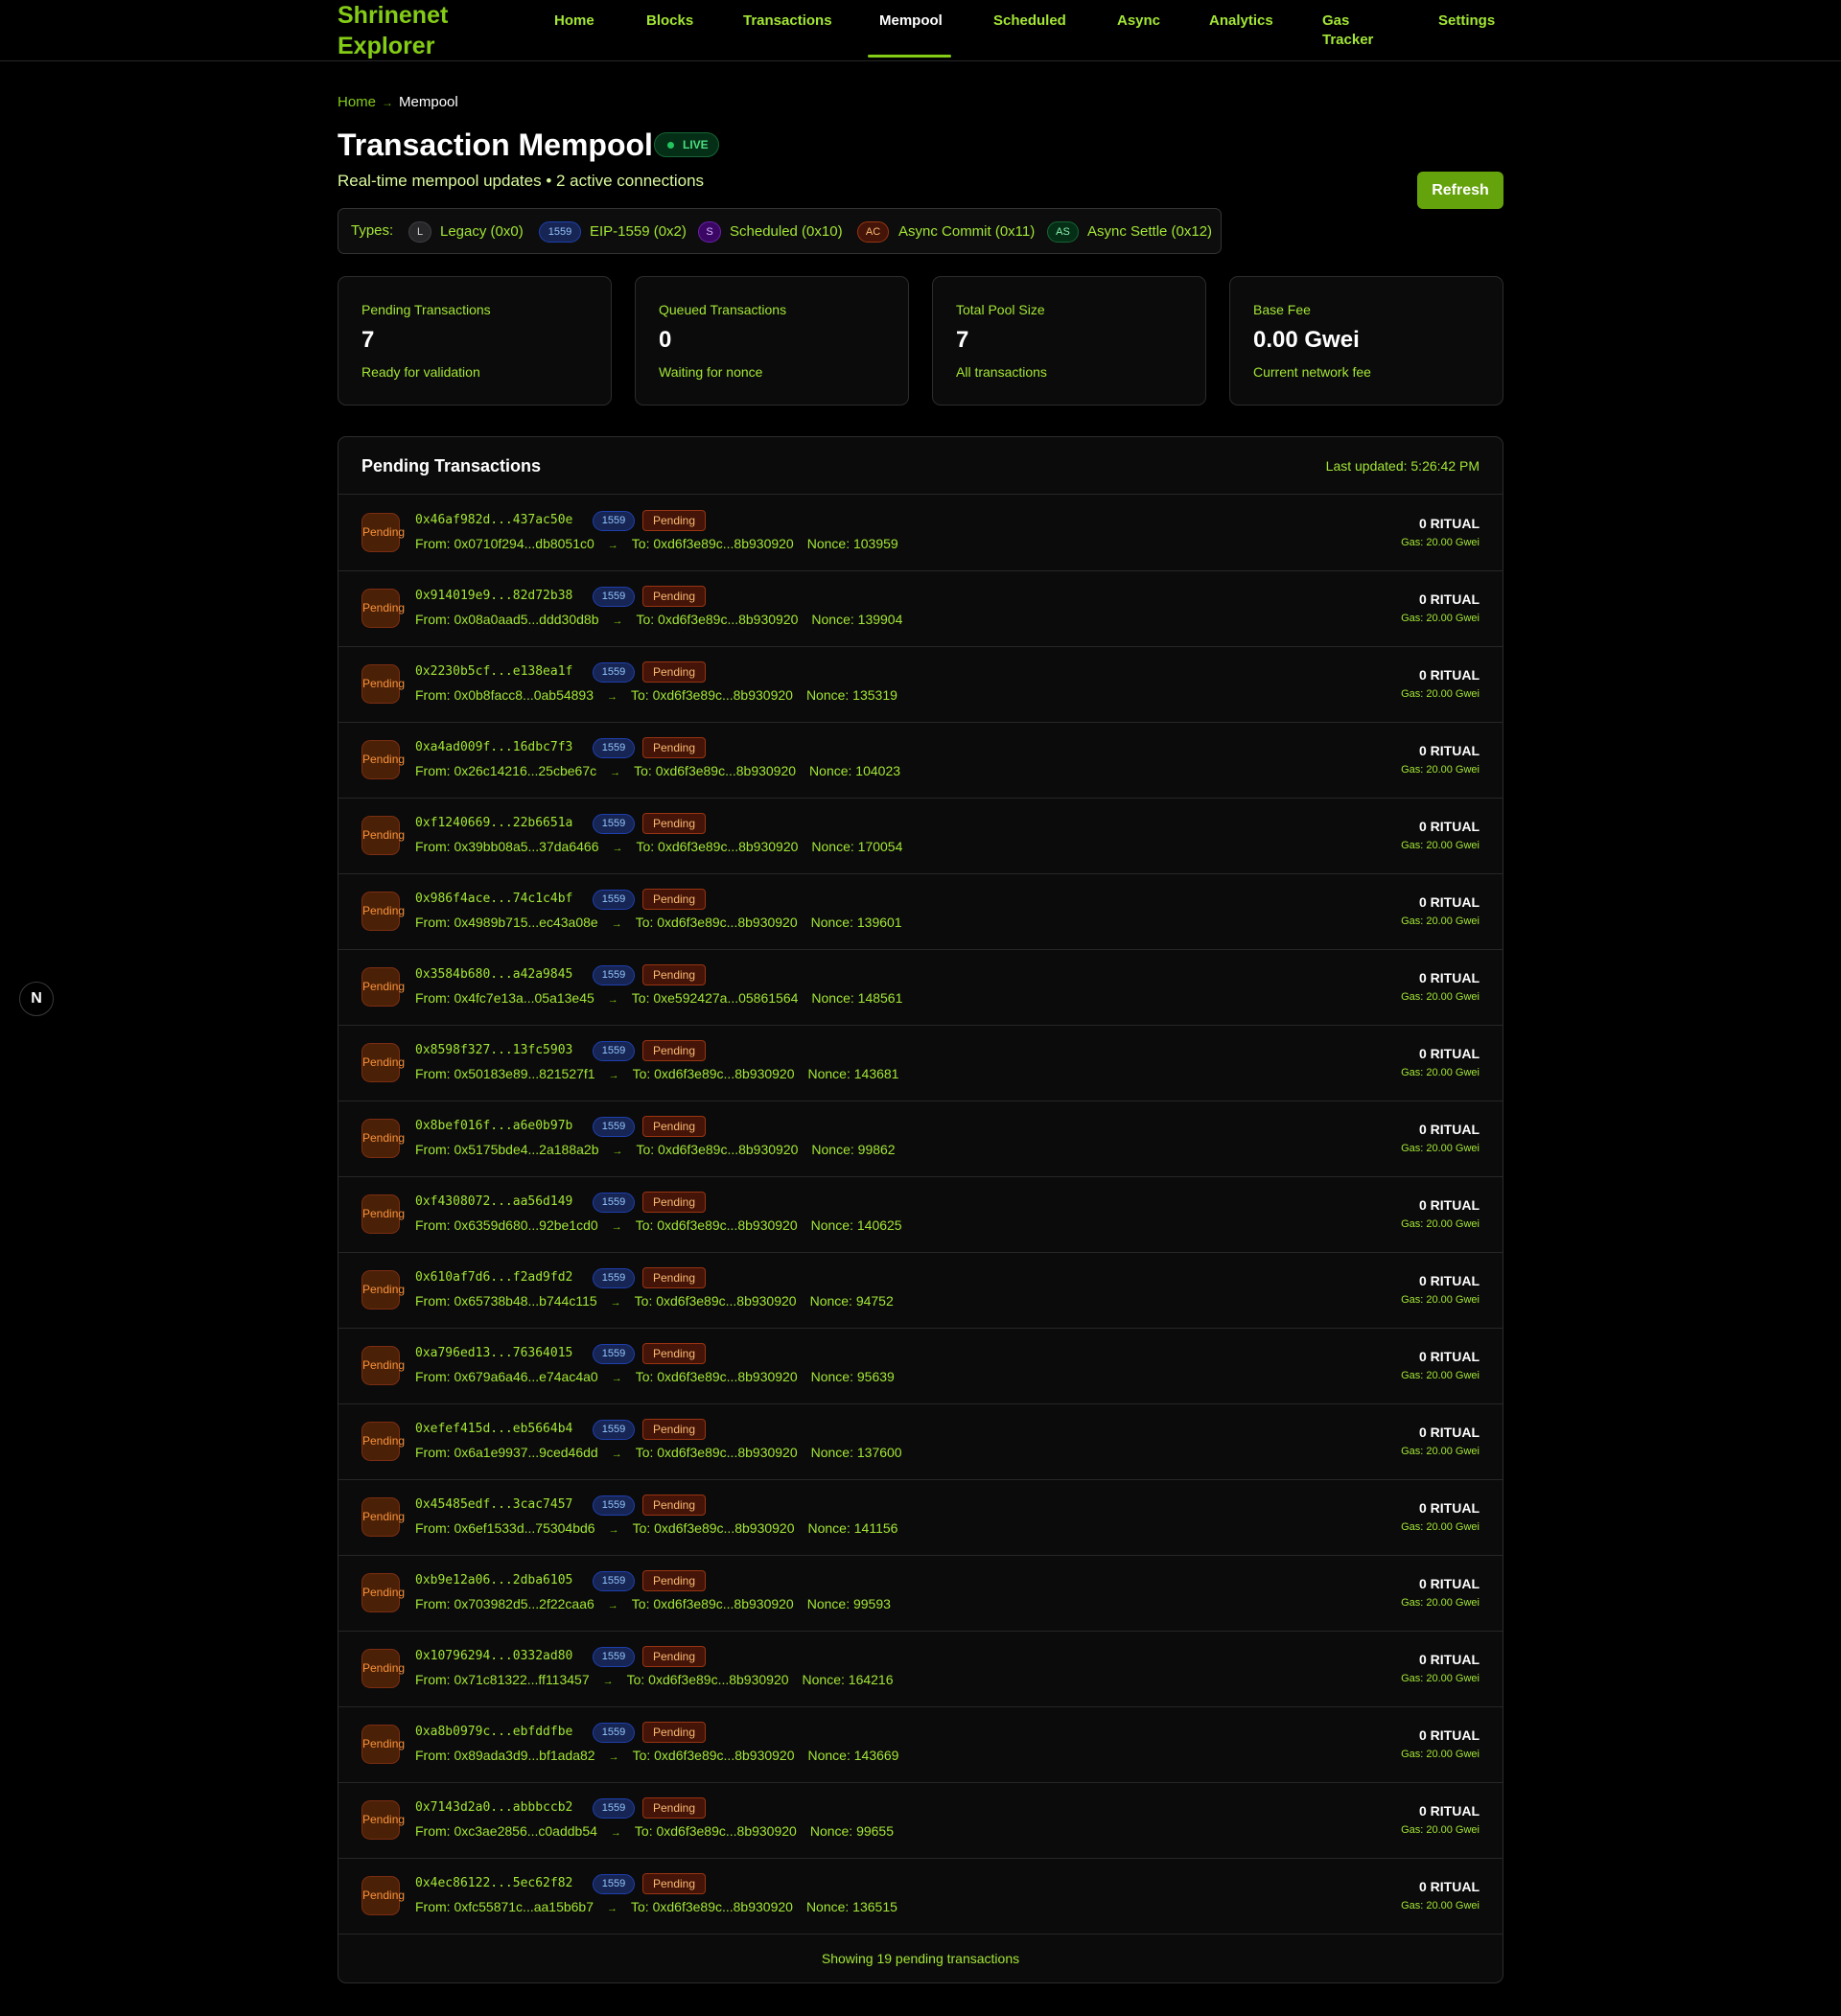 Image resolution: width=1841 pixels, height=2016 pixels. What do you see at coordinates (493, 1656) in the screenshot?
I see `transaction-hash-link: 0x10796294...0332ad80` at bounding box center [493, 1656].